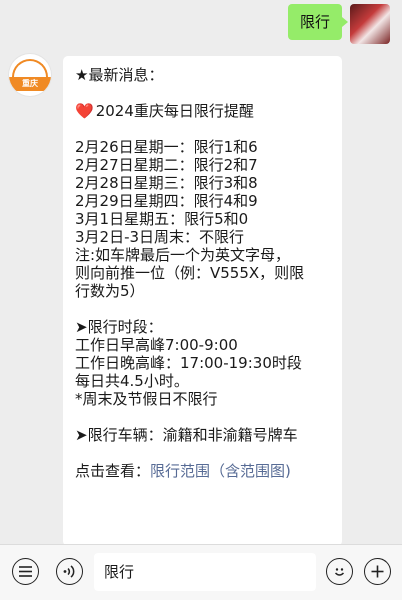 The height and width of the screenshot is (600, 402). What do you see at coordinates (30, 84) in the screenshot?
I see `bot-avatar-label: 重庆` at bounding box center [30, 84].